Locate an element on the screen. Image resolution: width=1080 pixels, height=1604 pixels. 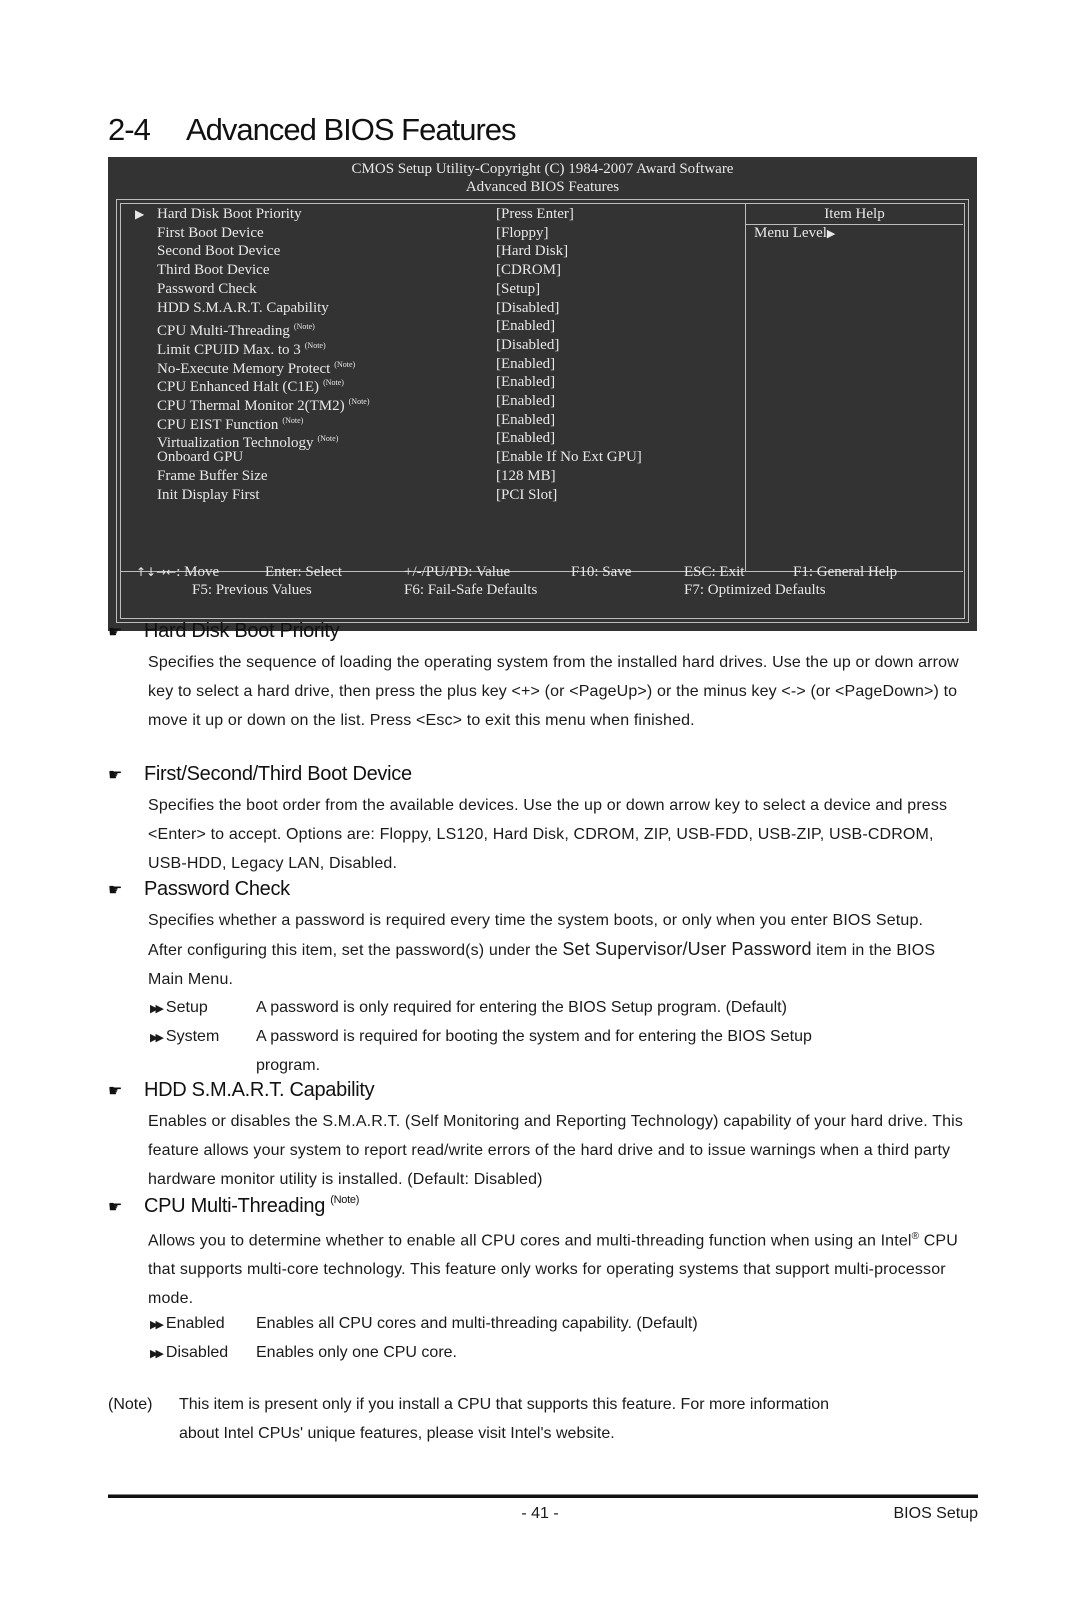
key-exit: ESC: Exit is located at coordinates (714, 572).